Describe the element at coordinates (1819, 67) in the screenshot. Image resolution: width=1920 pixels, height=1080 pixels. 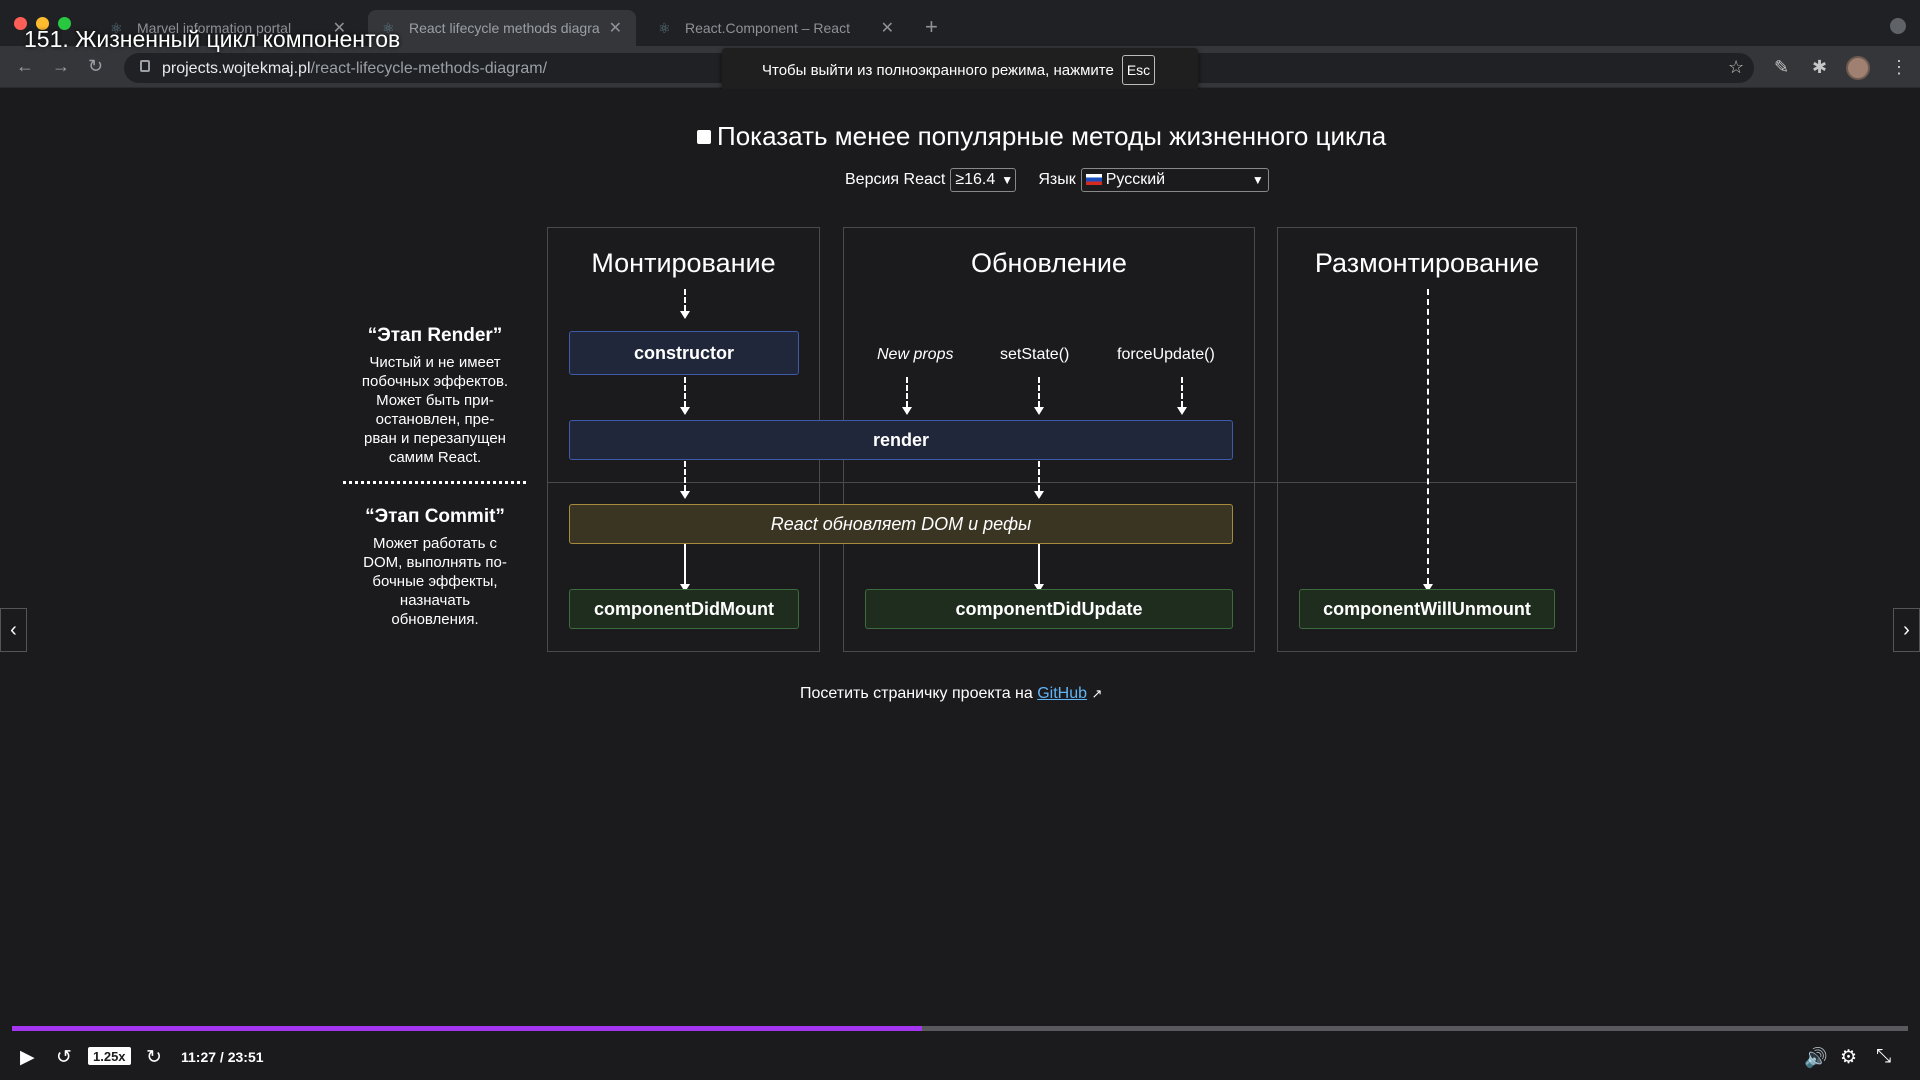
I see `extensions-puzzle-icon: ✱` at that location.